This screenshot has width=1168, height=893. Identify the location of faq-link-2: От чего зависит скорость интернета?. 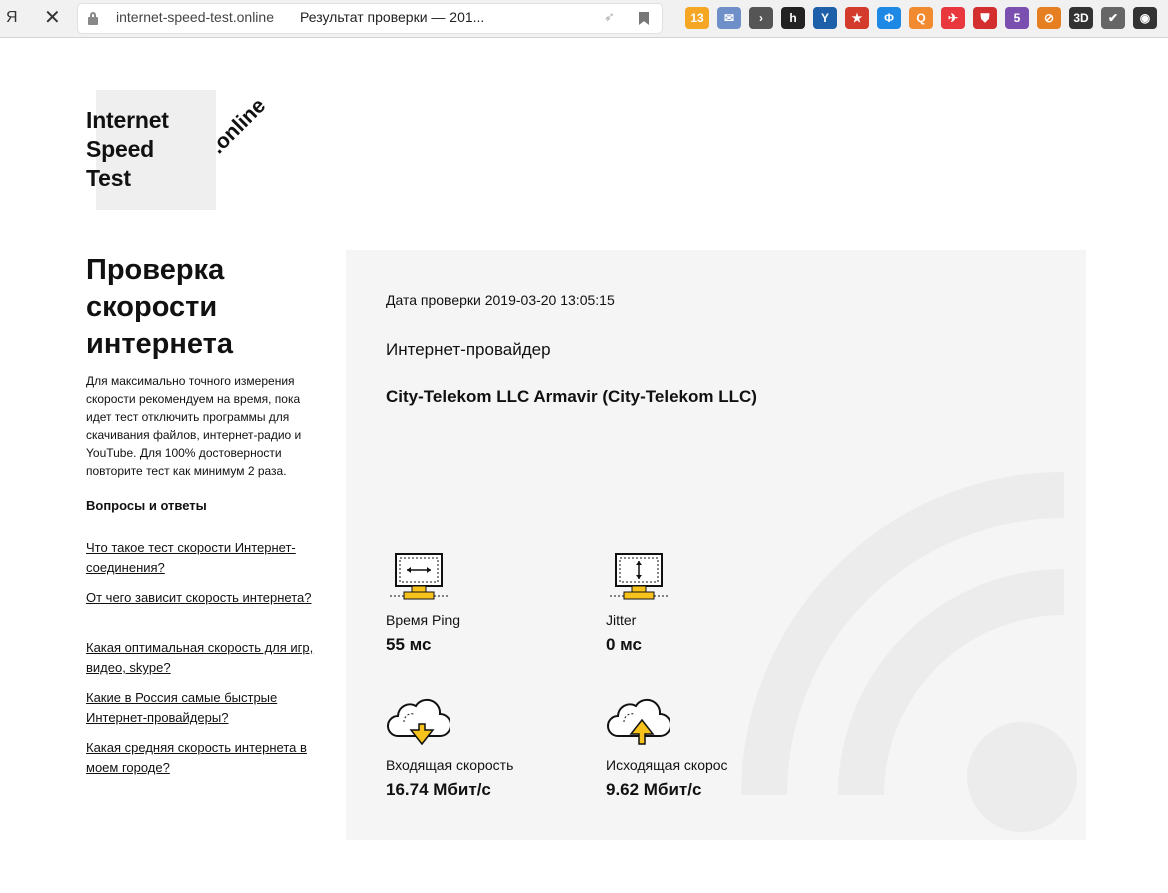
(201, 598).